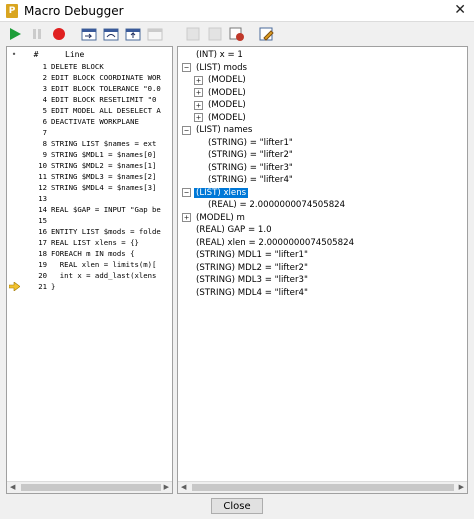 The image size is (474, 519). What do you see at coordinates (15, 34) in the screenshot?
I see `run-button` at bounding box center [15, 34].